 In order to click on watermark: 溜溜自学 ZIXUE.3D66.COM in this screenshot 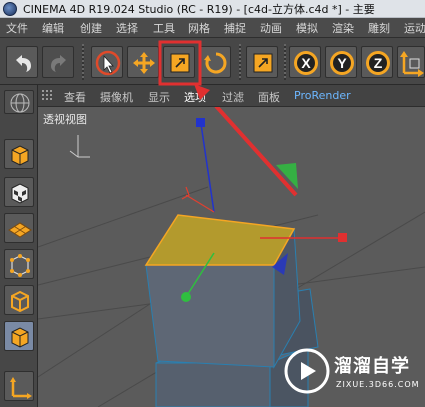, I will do `click(352, 371)`.